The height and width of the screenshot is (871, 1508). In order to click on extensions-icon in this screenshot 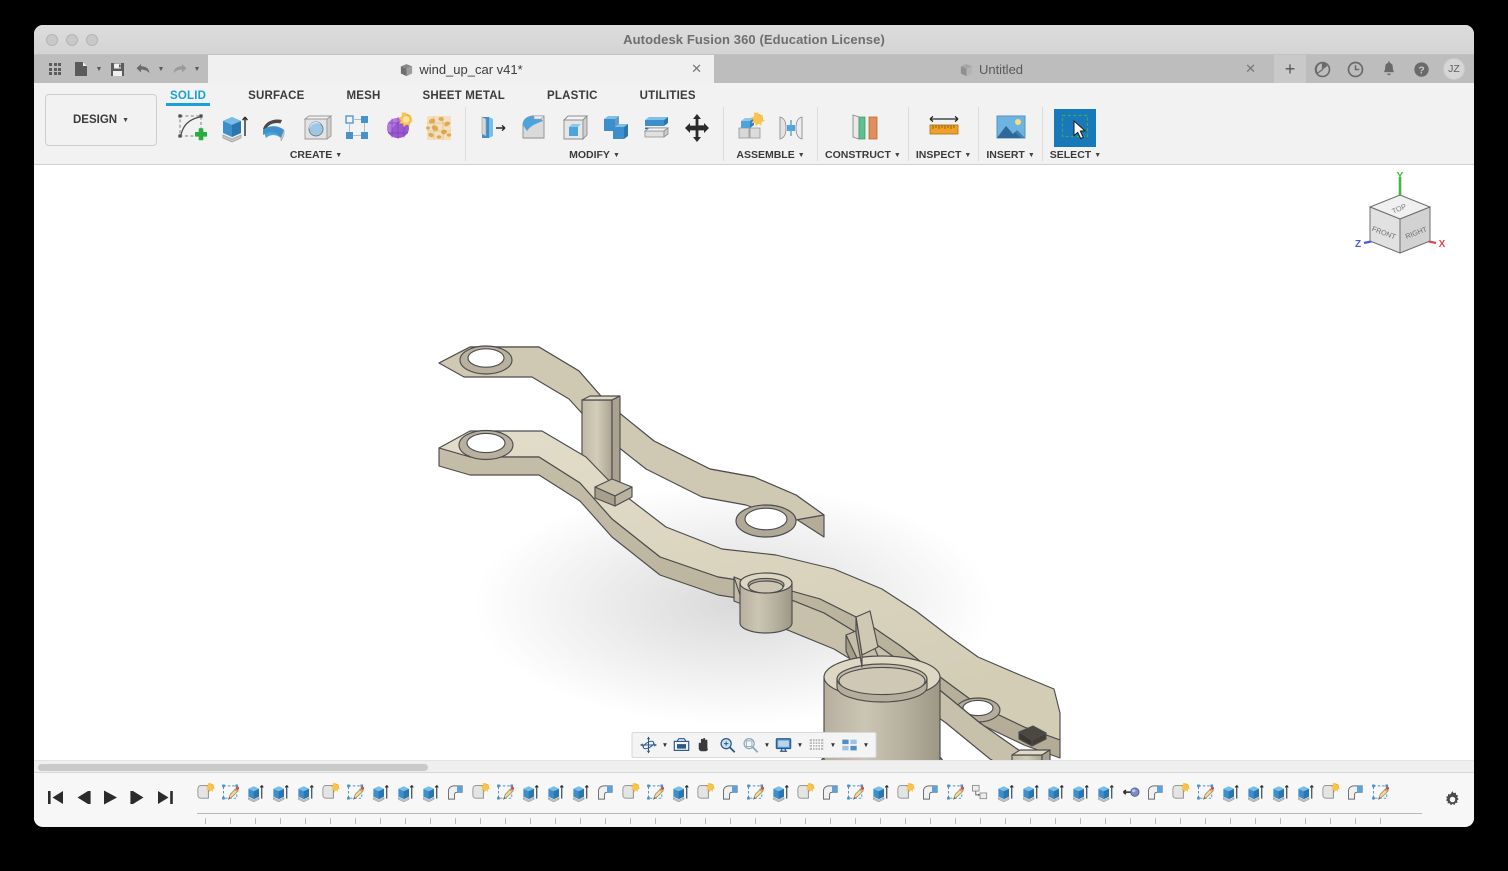, I will do `click(1322, 69)`.